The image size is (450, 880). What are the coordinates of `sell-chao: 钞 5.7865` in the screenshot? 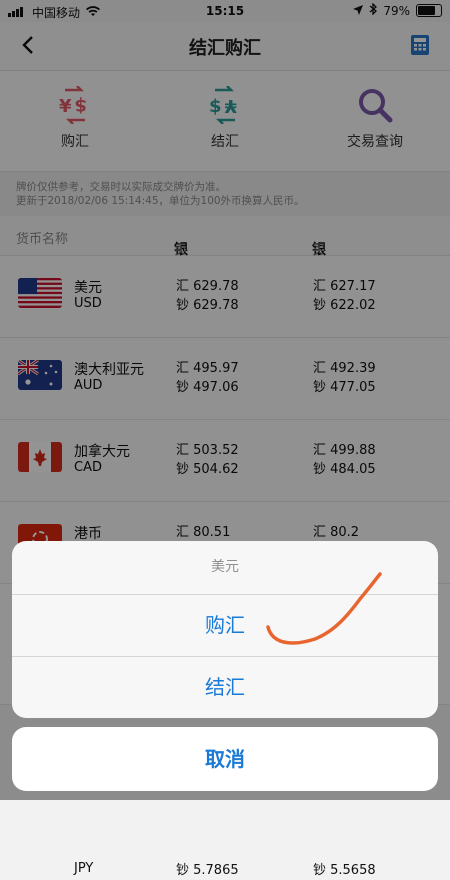 It's located at (207, 870).